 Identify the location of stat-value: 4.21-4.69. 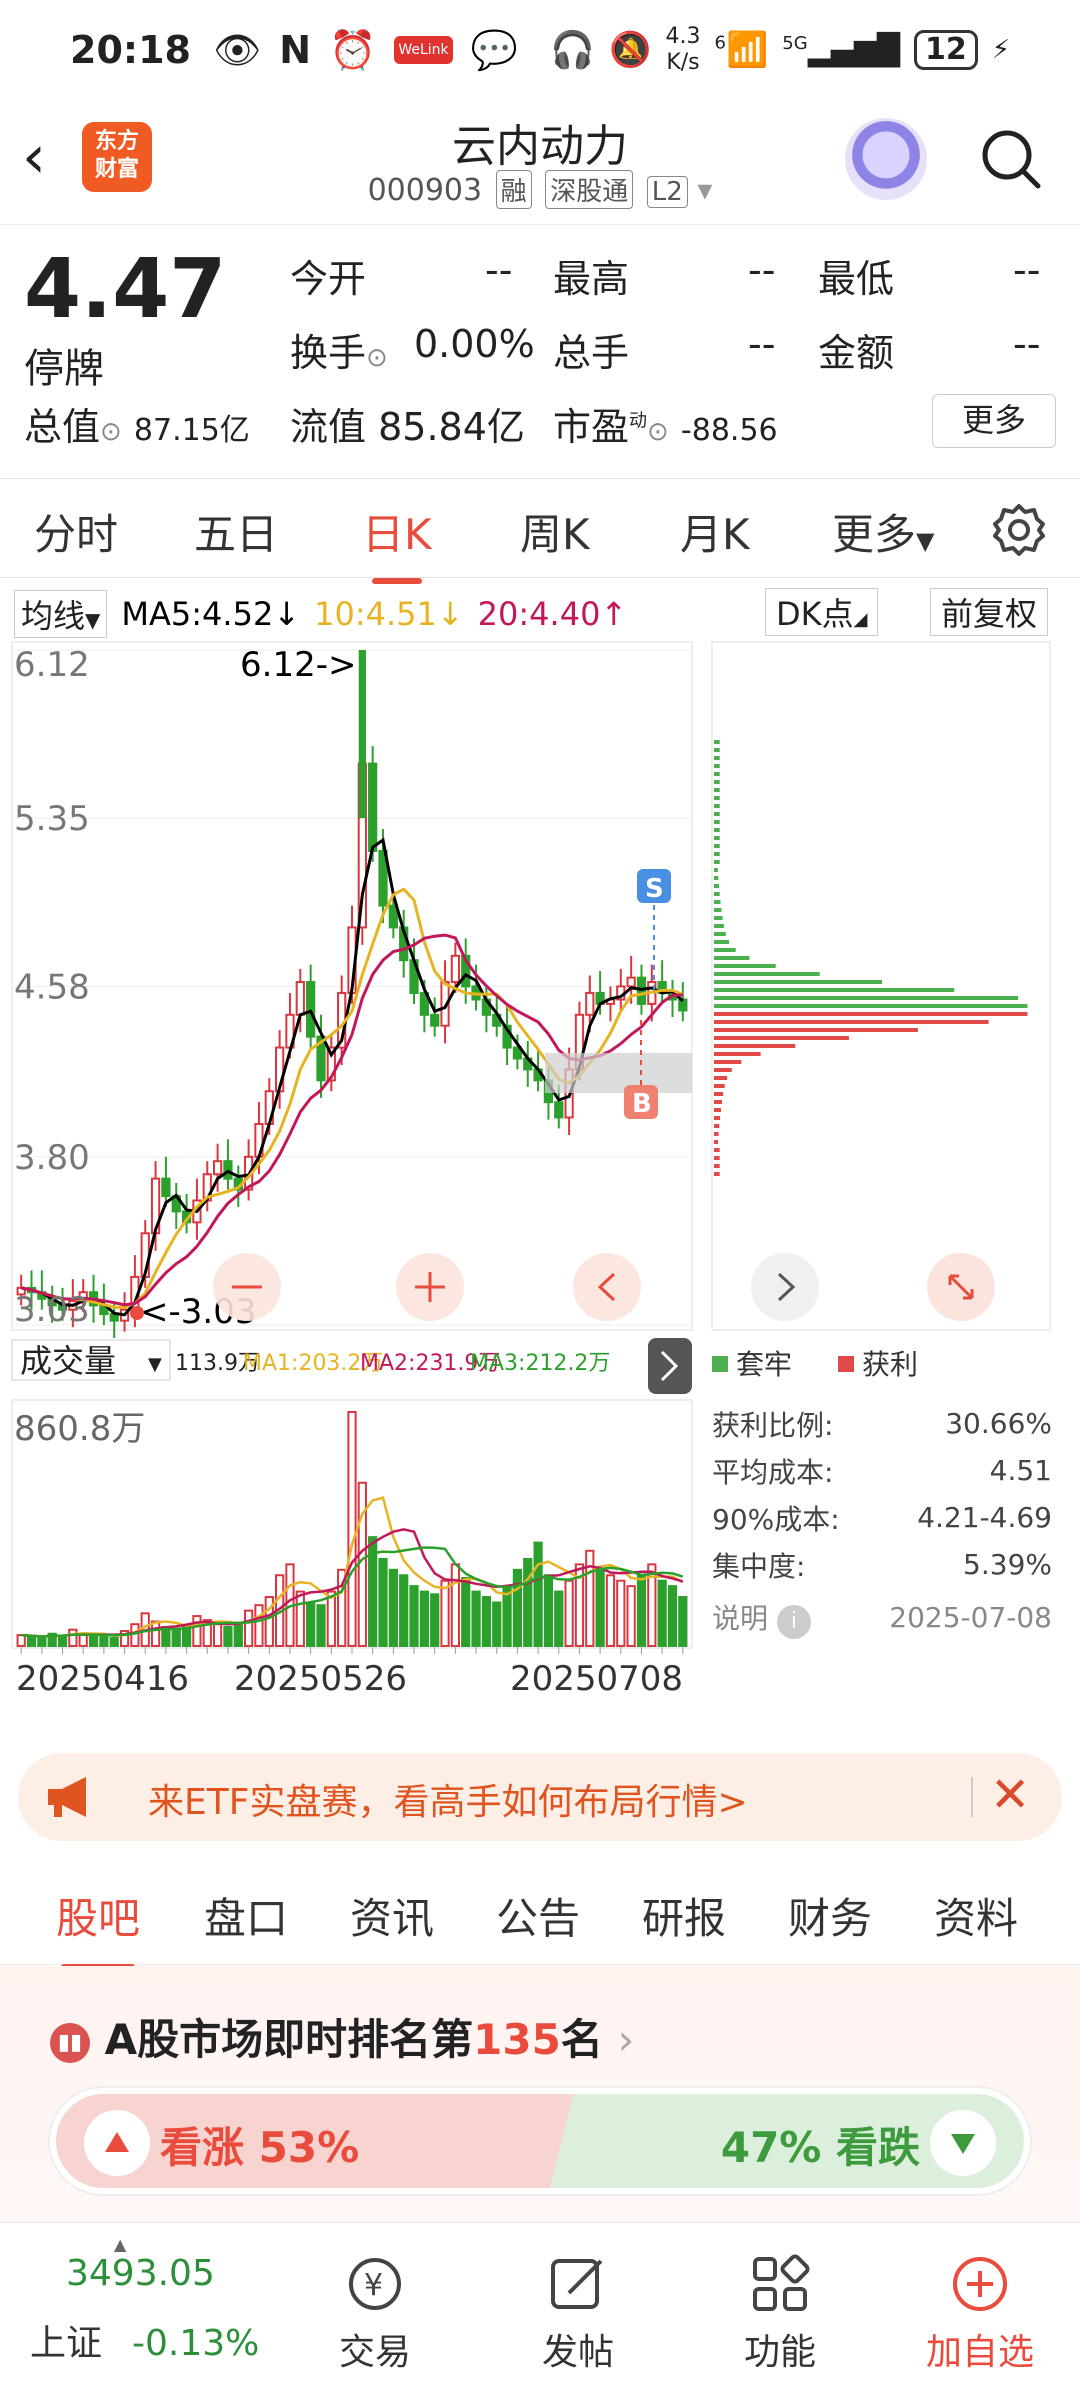
(984, 1517).